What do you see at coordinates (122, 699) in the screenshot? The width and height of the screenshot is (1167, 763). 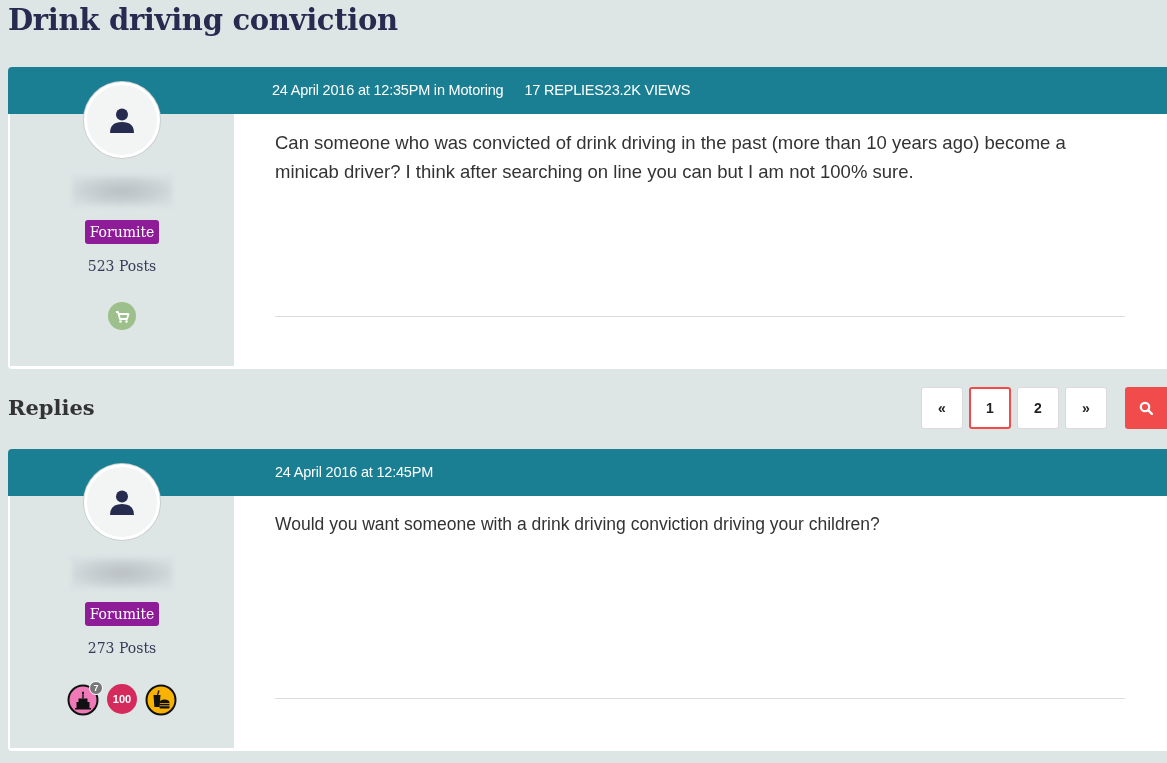 I see `achievement-badge: 100` at bounding box center [122, 699].